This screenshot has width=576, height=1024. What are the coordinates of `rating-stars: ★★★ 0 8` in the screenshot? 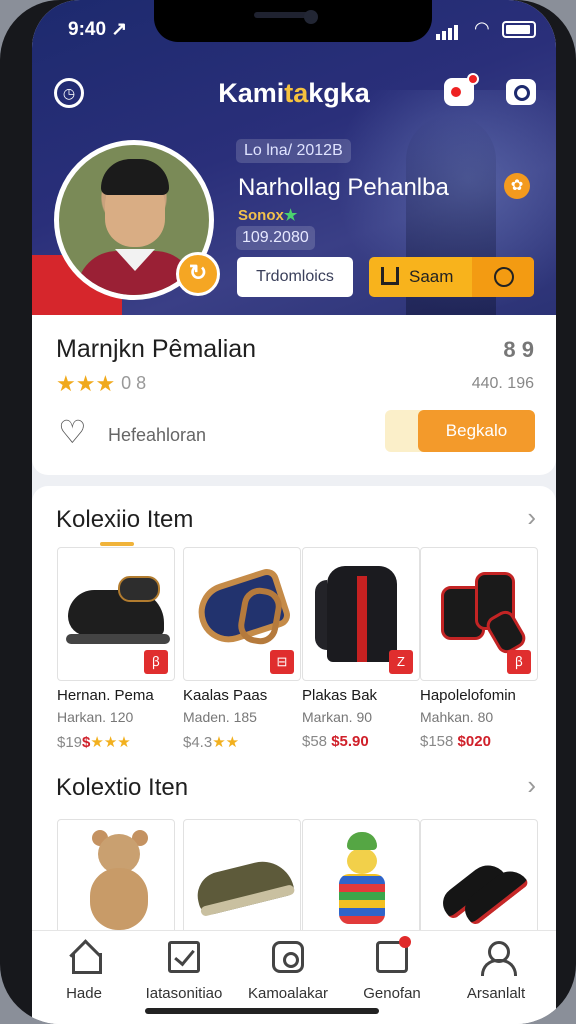 It's located at (101, 384).